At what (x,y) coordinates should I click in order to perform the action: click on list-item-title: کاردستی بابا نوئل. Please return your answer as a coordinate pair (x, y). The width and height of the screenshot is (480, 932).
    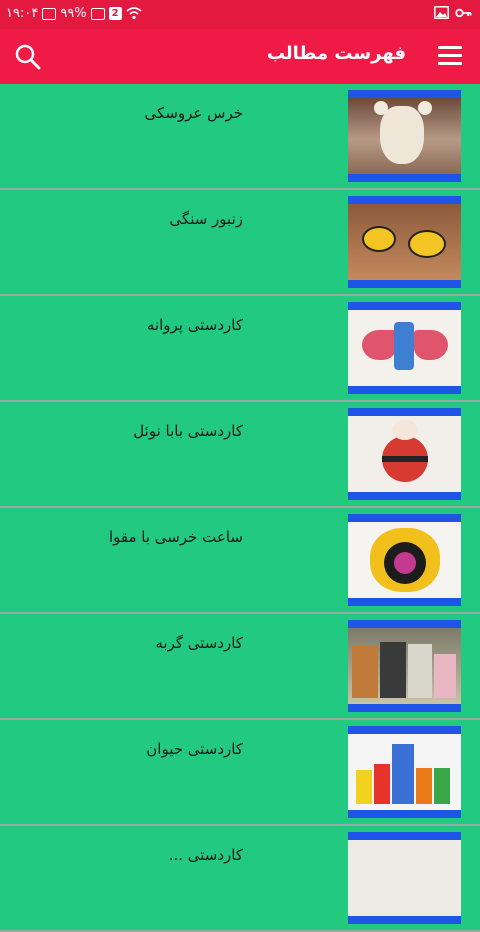
    Looking at the image, I should click on (188, 431).